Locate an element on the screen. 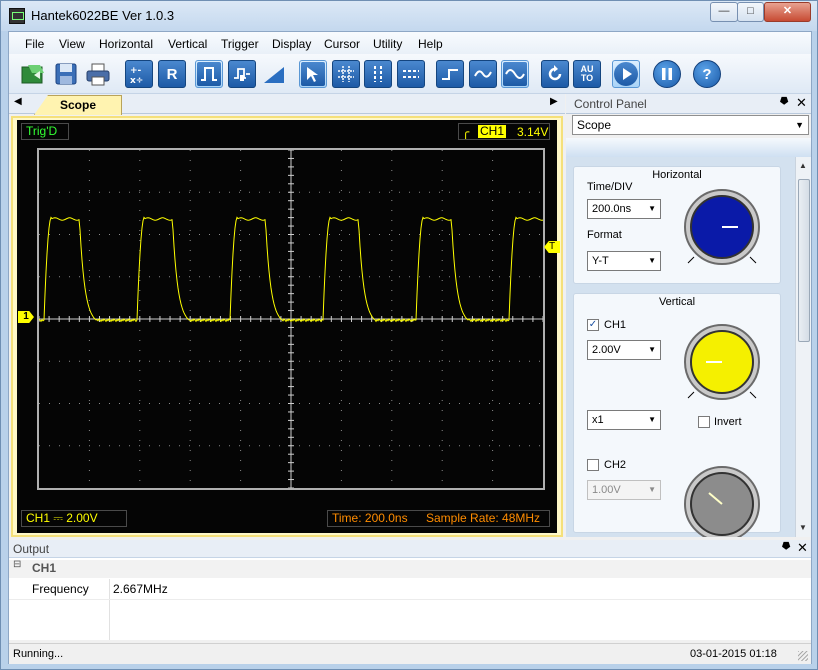 This screenshot has height=670, width=818. step-icon is located at coordinates (450, 74).